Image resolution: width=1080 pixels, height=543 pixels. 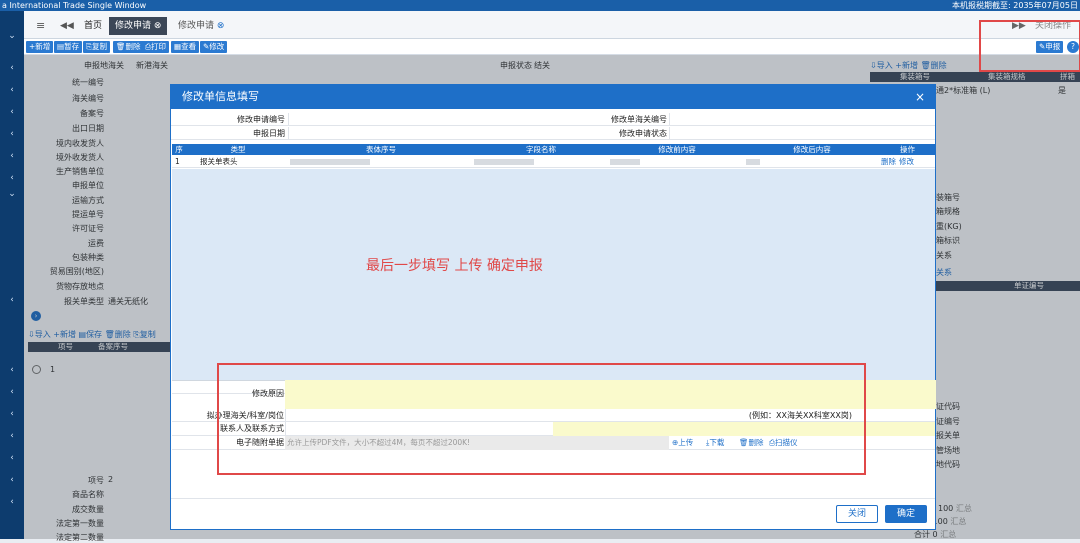 I want to click on window-title: a International Trade Single Window, so click(x=74, y=5).